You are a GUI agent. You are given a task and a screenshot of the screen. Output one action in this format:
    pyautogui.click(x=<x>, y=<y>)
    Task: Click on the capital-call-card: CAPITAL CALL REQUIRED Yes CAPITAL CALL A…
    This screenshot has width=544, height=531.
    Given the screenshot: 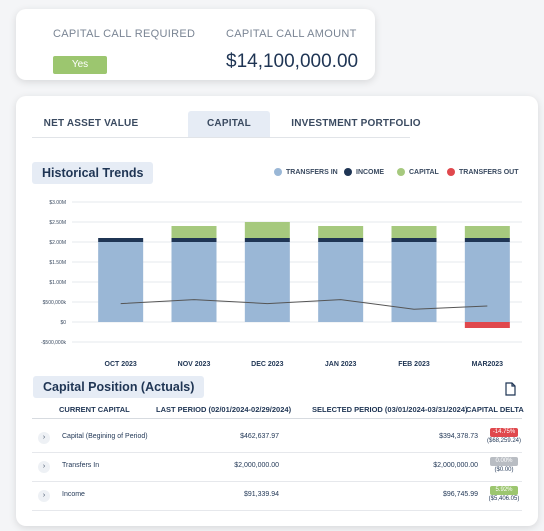 What is the action you would take?
    pyautogui.click(x=195, y=44)
    